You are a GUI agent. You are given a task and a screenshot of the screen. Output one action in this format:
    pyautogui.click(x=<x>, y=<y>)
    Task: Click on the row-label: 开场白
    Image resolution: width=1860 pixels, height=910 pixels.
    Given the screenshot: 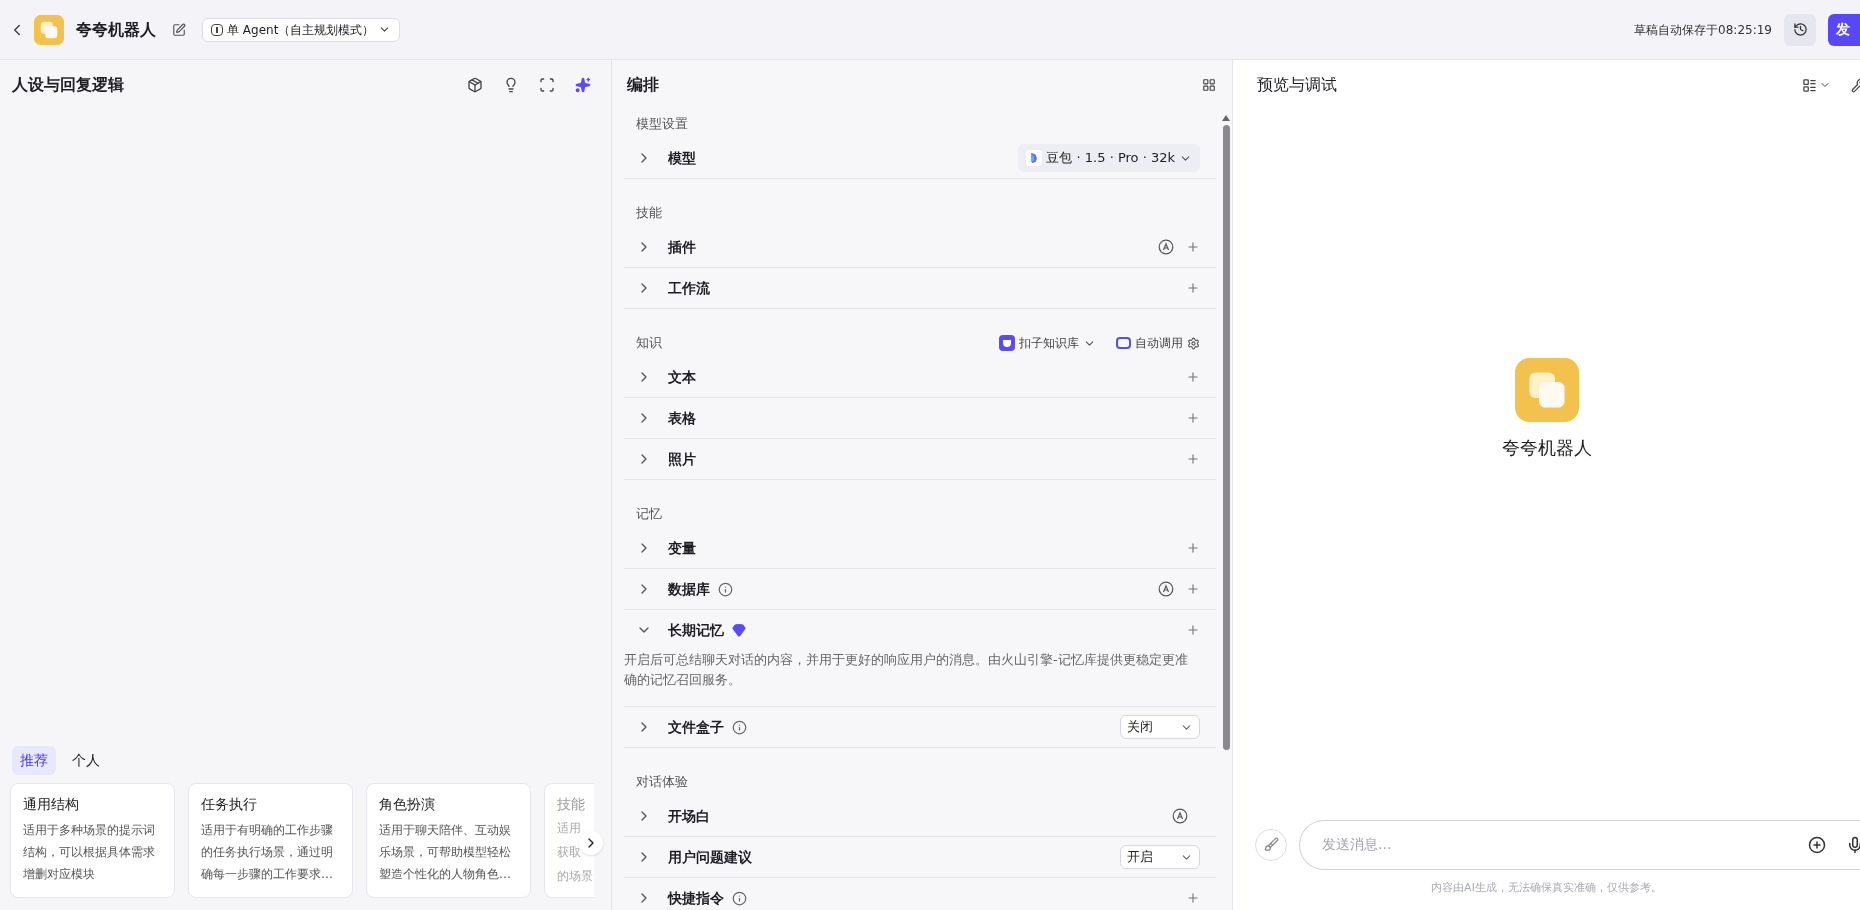 What is the action you would take?
    pyautogui.click(x=689, y=816)
    